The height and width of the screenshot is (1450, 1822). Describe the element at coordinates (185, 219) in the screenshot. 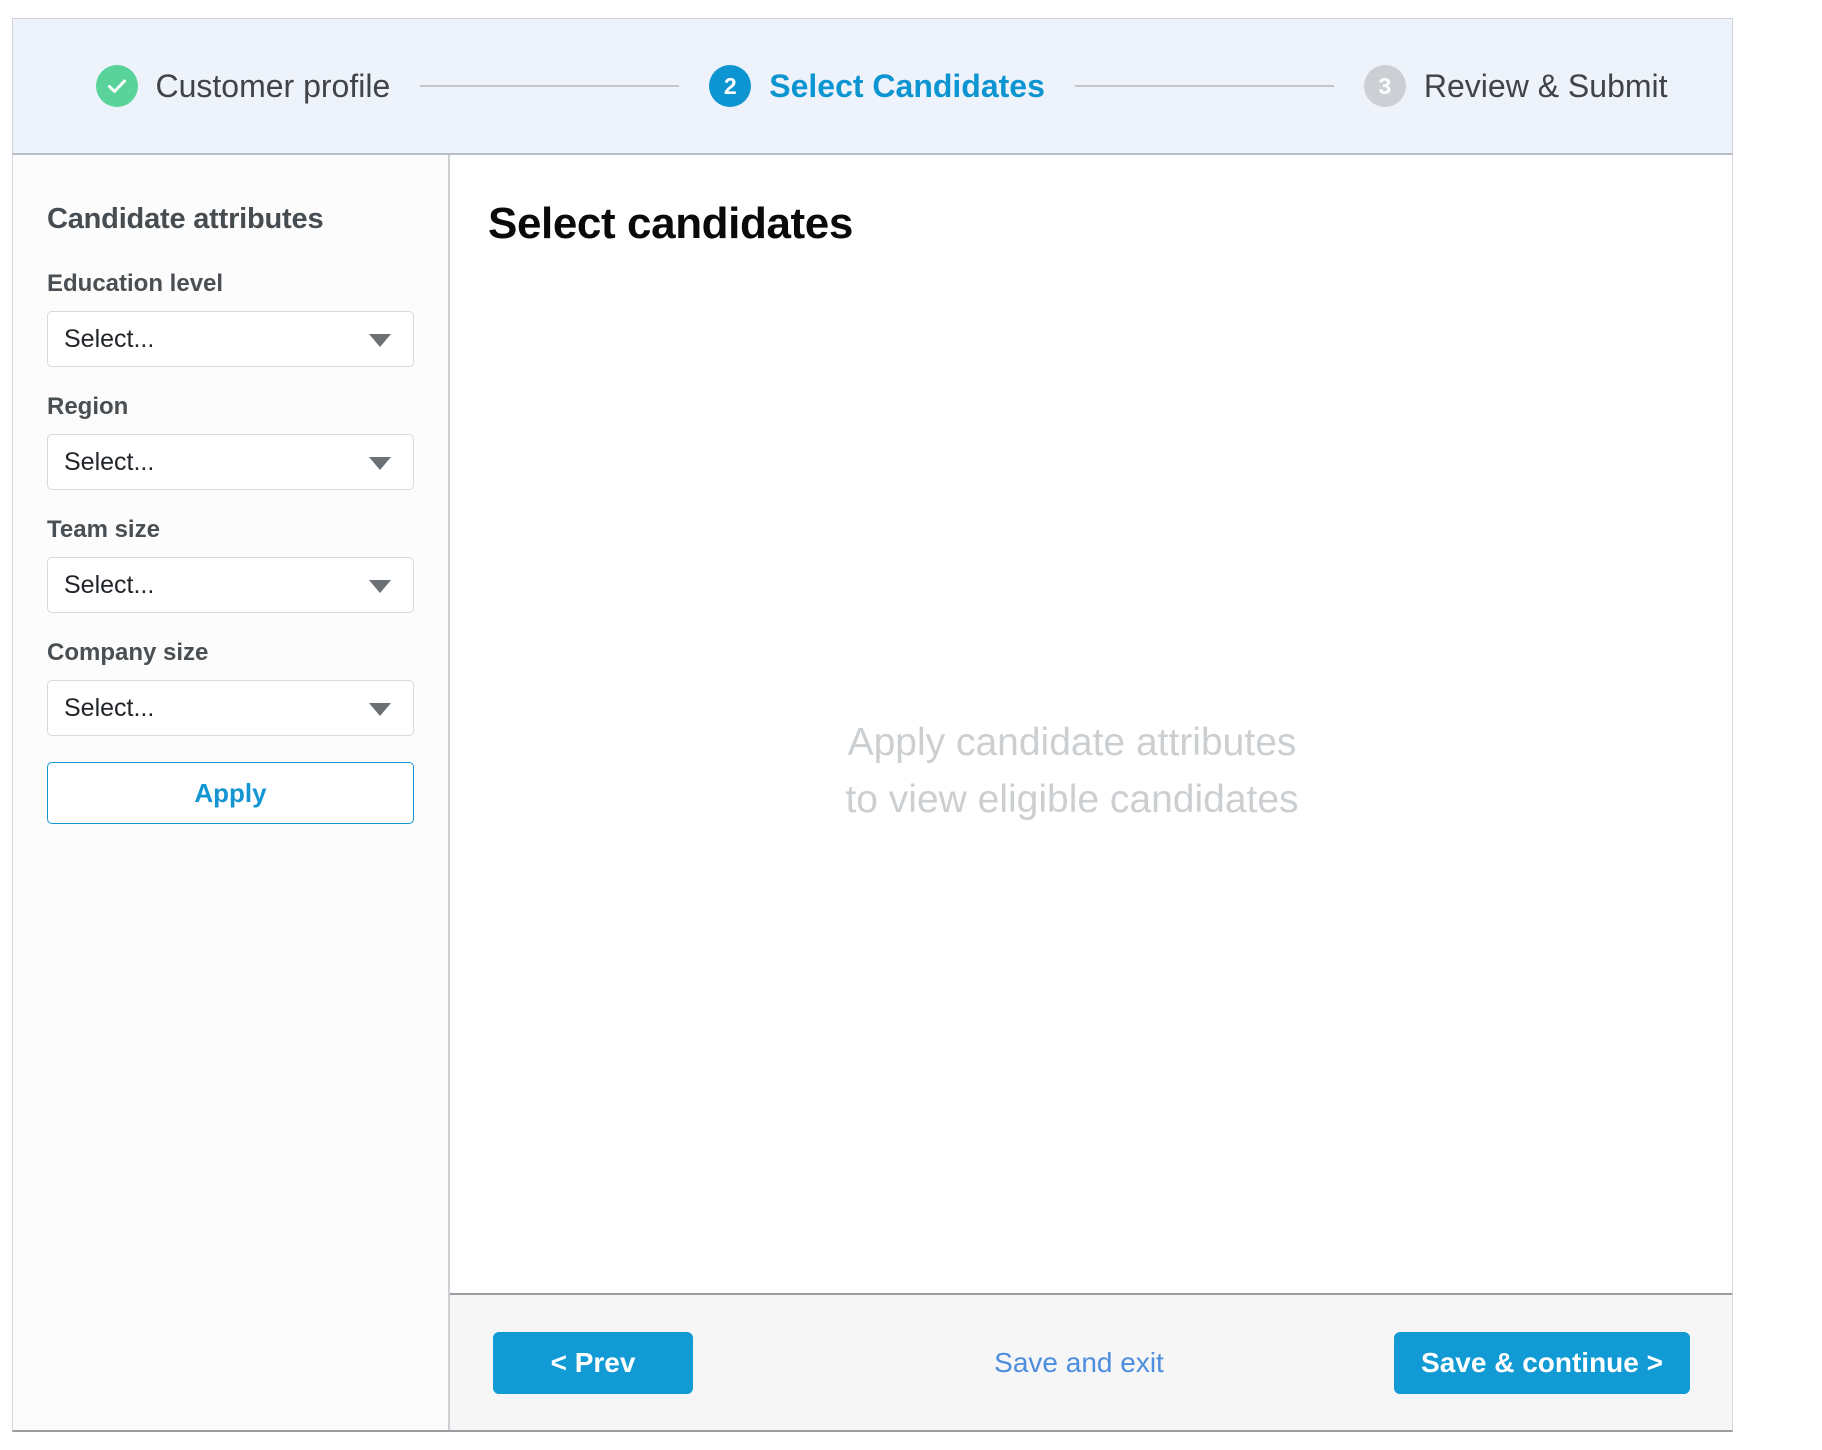

I see `sidebar-title: Candidate attributes` at that location.